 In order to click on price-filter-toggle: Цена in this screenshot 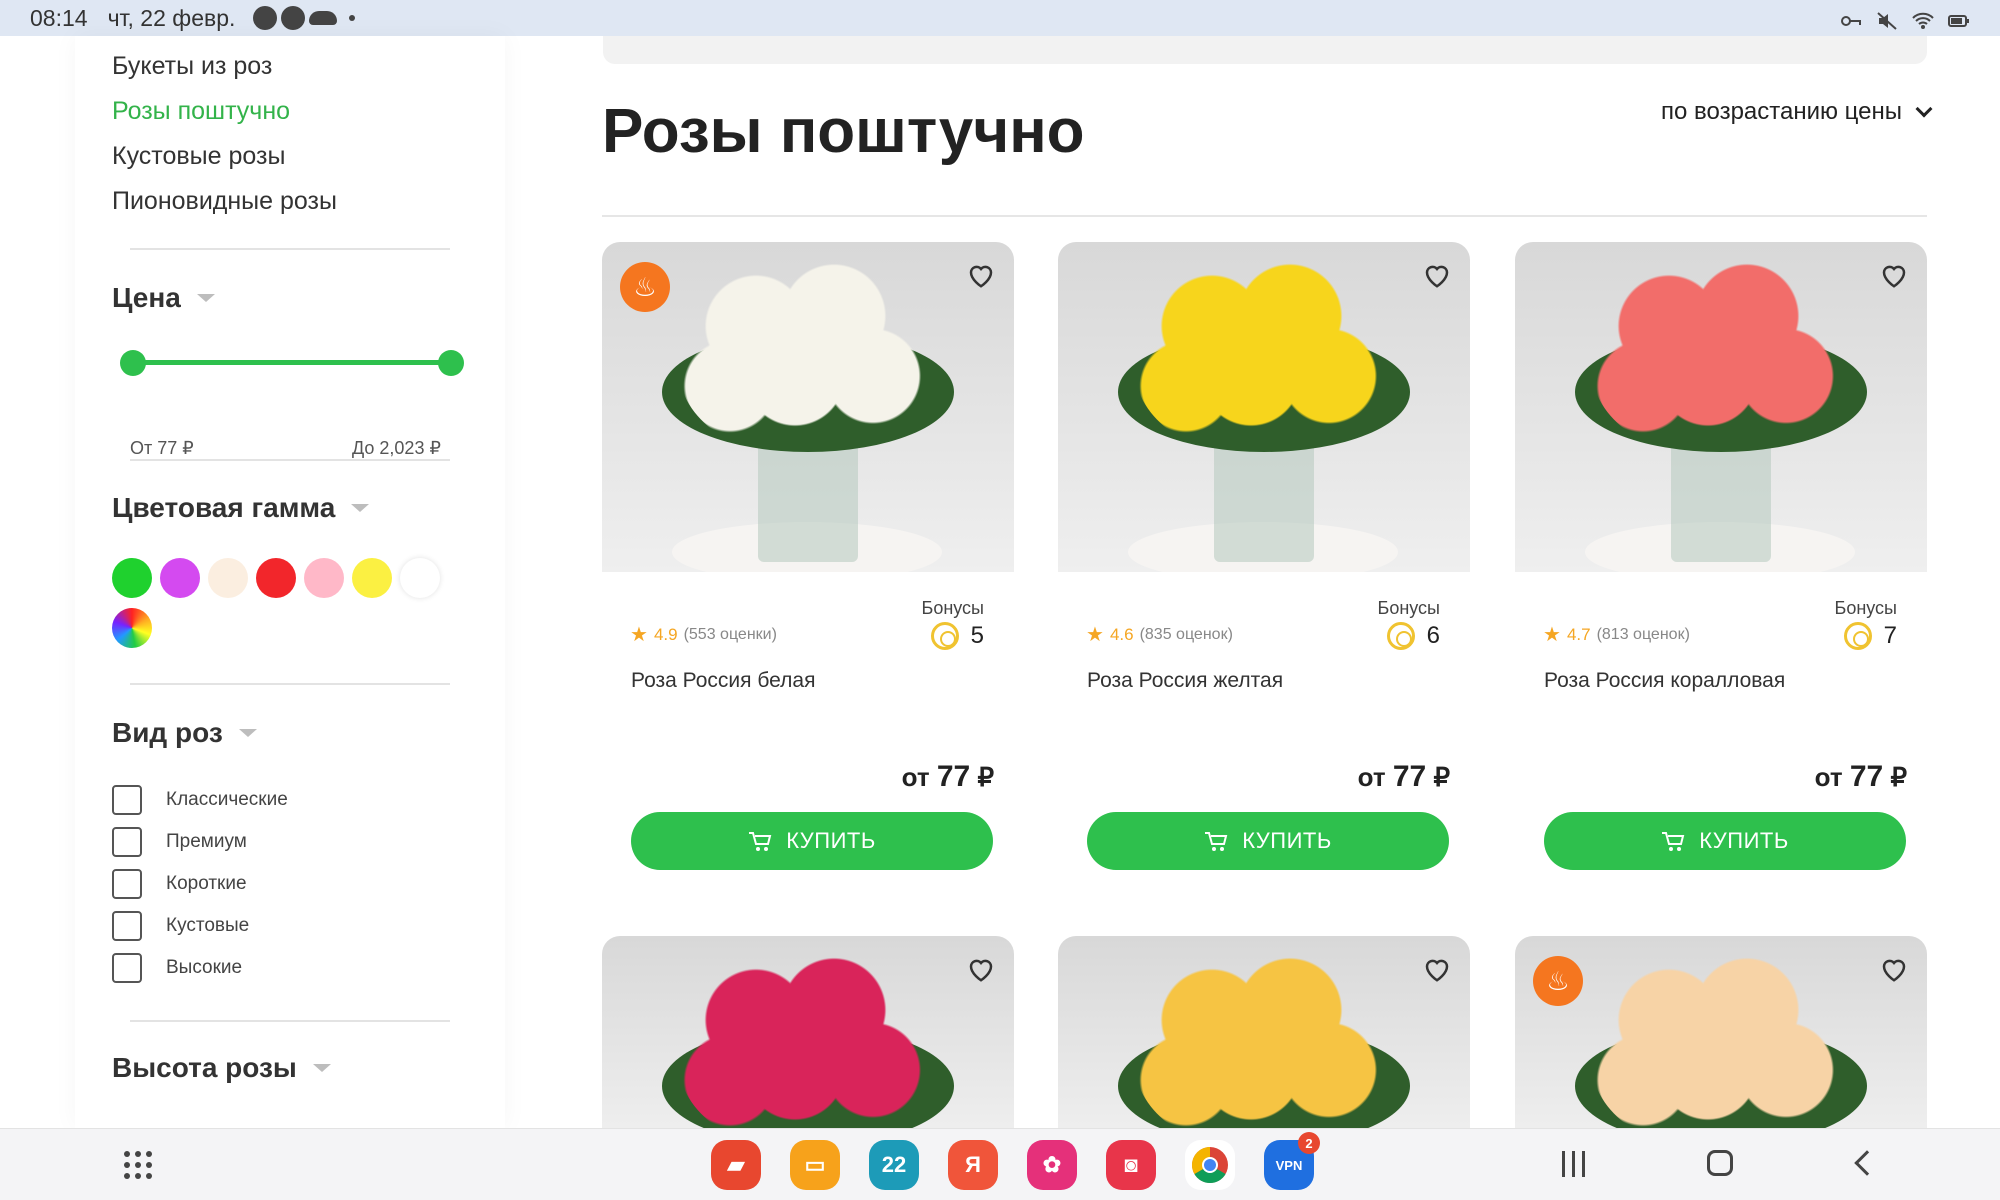, I will do `click(163, 298)`.